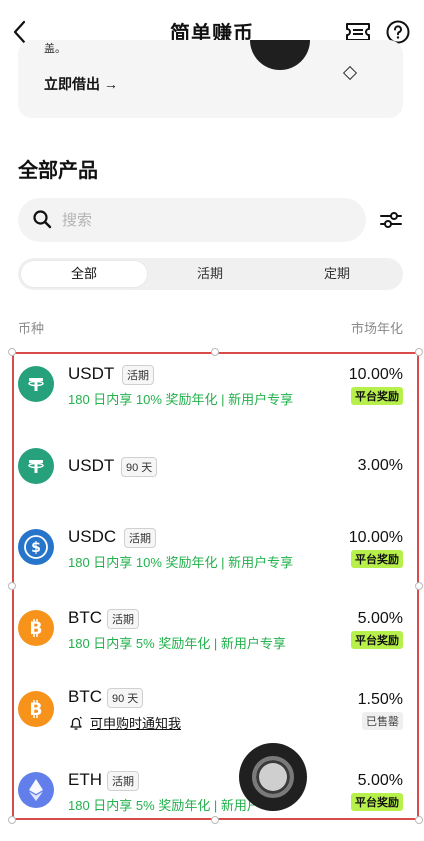  What do you see at coordinates (58, 171) in the screenshot?
I see `section-title: 全部产品` at bounding box center [58, 171].